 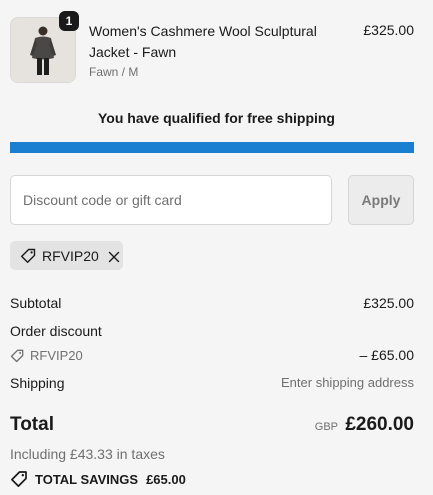 What do you see at coordinates (56, 331) in the screenshot?
I see `order-discount-label: Order discount` at bounding box center [56, 331].